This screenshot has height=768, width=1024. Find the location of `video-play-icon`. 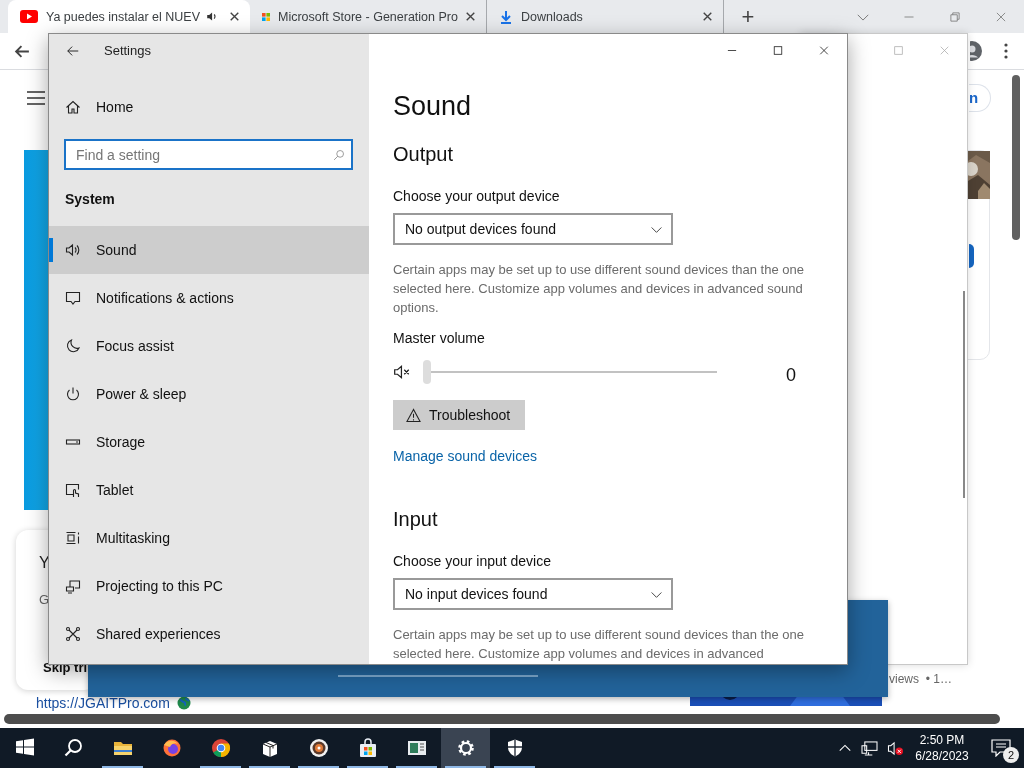

video-play-icon is located at coordinates (29, 16).